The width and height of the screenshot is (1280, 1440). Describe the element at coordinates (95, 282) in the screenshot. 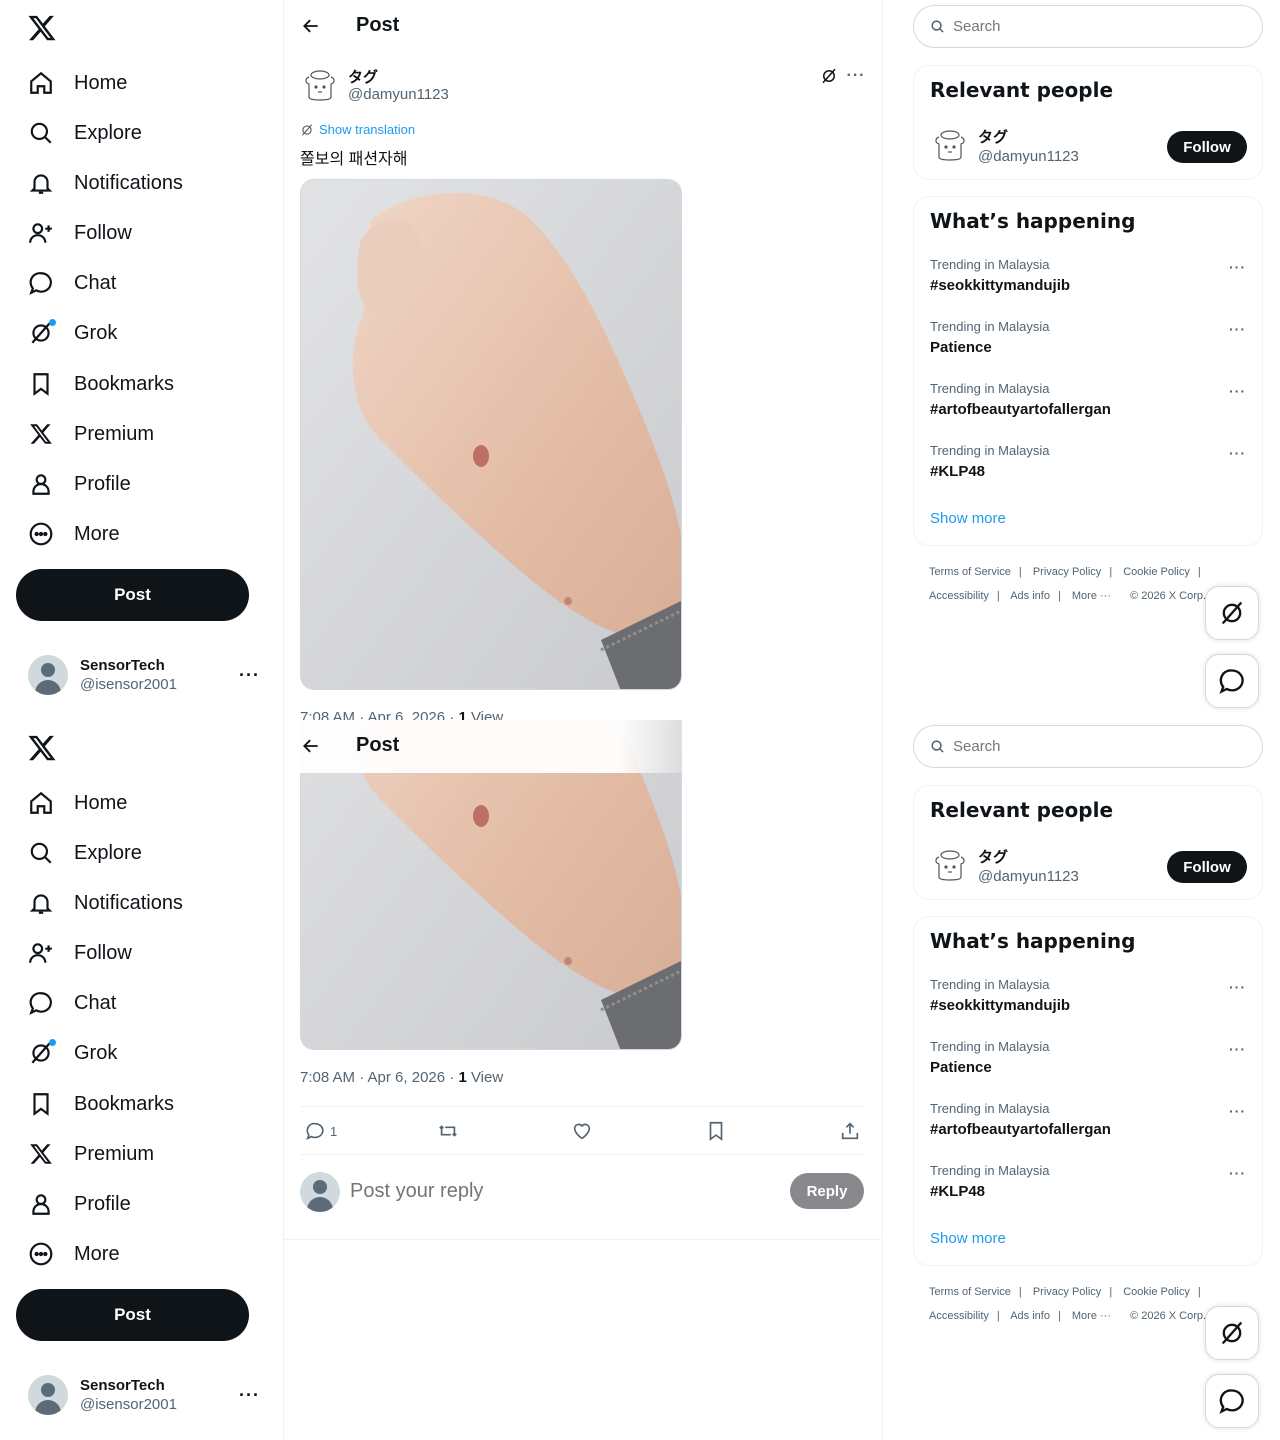

I see `nav-label: Chat` at that location.